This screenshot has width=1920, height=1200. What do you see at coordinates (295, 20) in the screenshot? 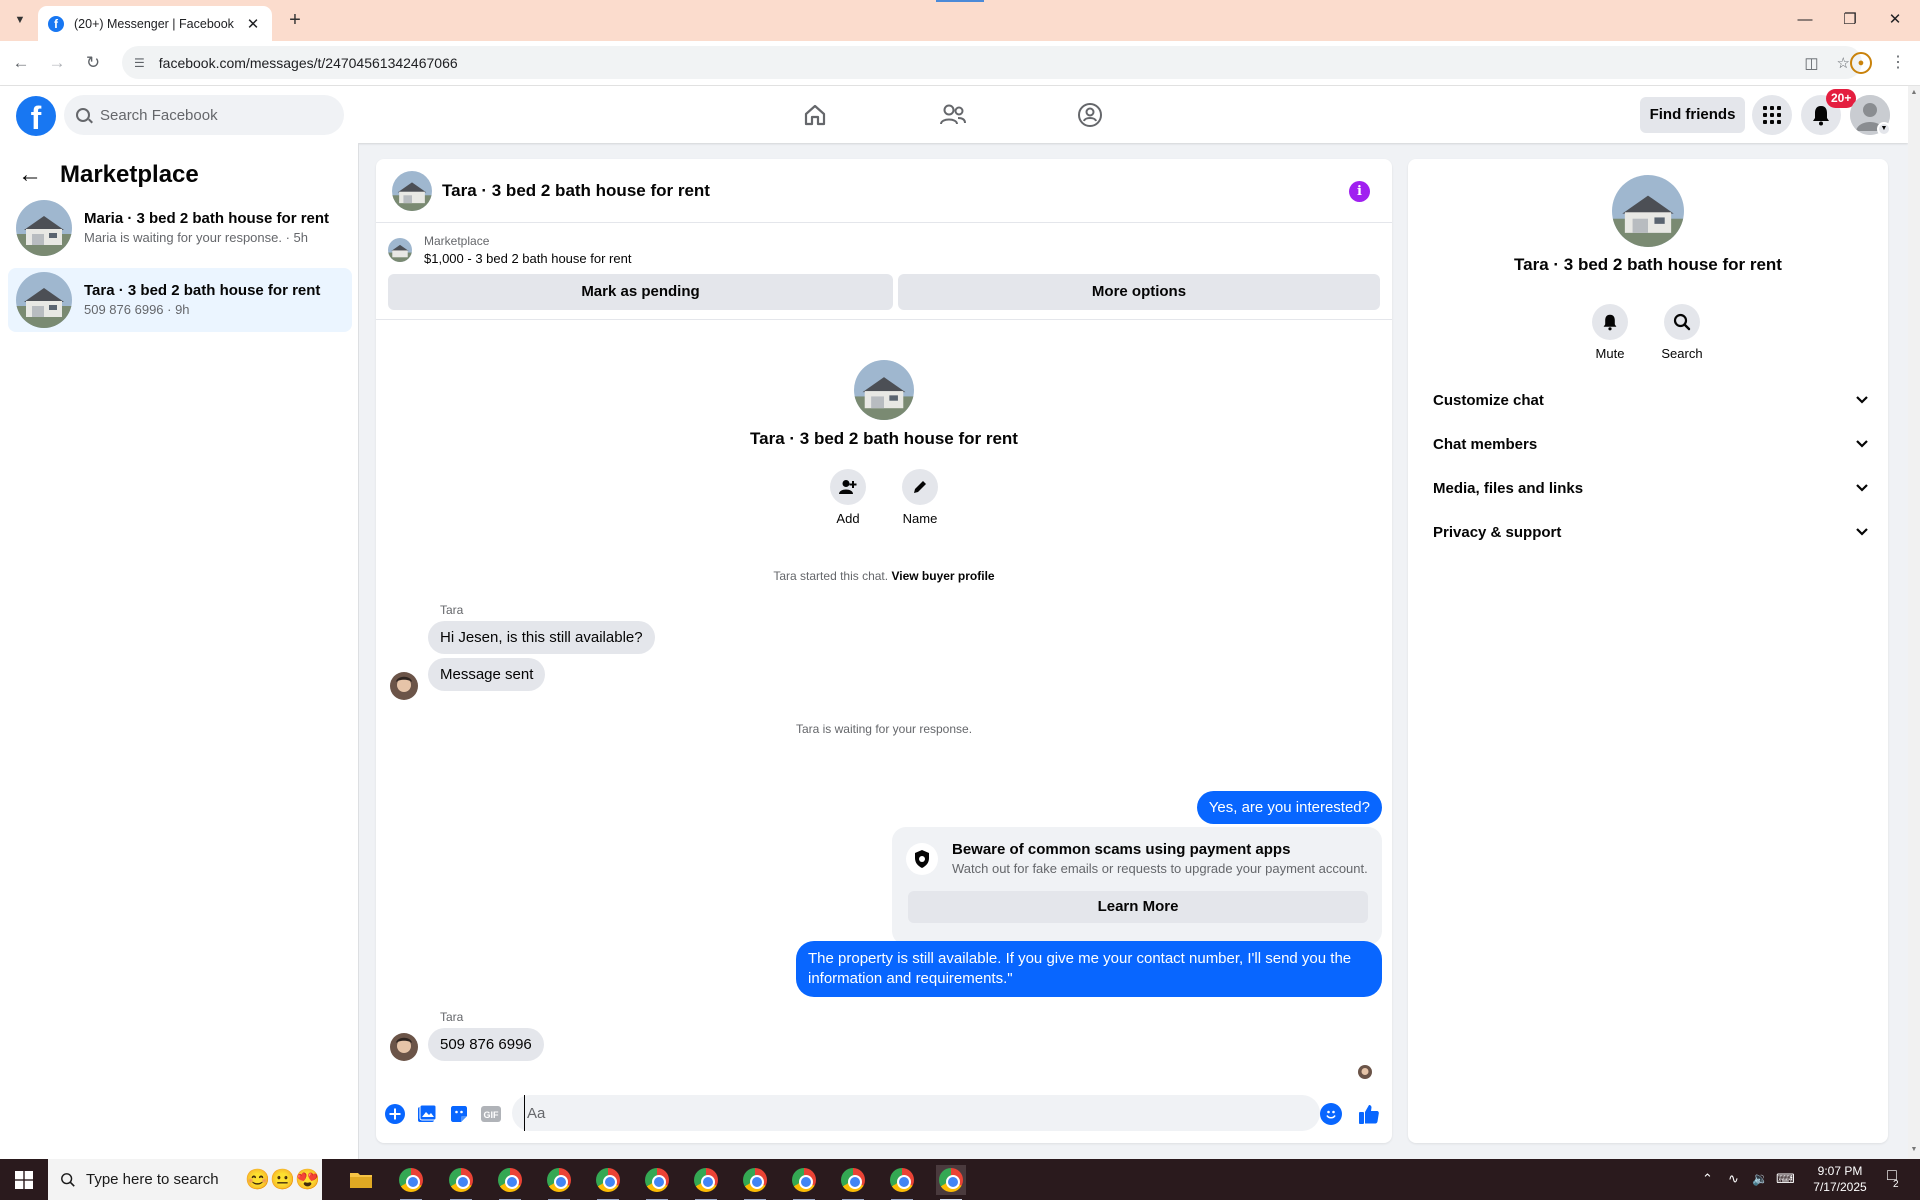
I see `new-tab-icon: +` at bounding box center [295, 20].